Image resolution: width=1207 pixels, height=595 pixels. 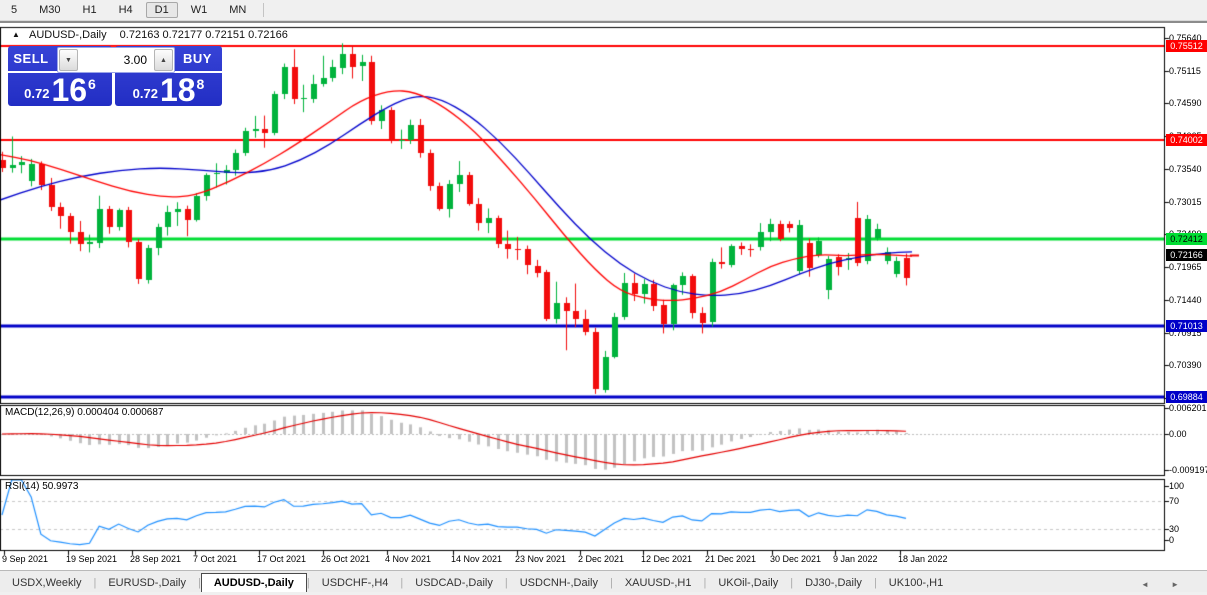 What do you see at coordinates (84, 412) in the screenshot?
I see `macd-indicator-label: MACD(12,26,9) 0.000404 0.000687` at bounding box center [84, 412].